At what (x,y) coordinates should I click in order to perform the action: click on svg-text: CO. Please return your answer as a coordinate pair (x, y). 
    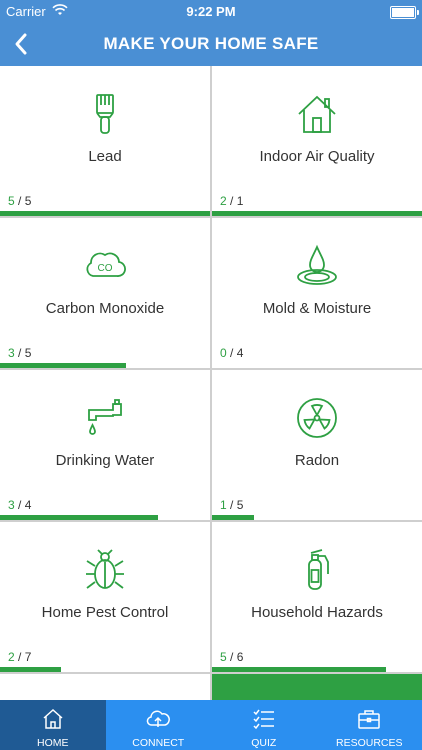
    Looking at the image, I should click on (105, 268).